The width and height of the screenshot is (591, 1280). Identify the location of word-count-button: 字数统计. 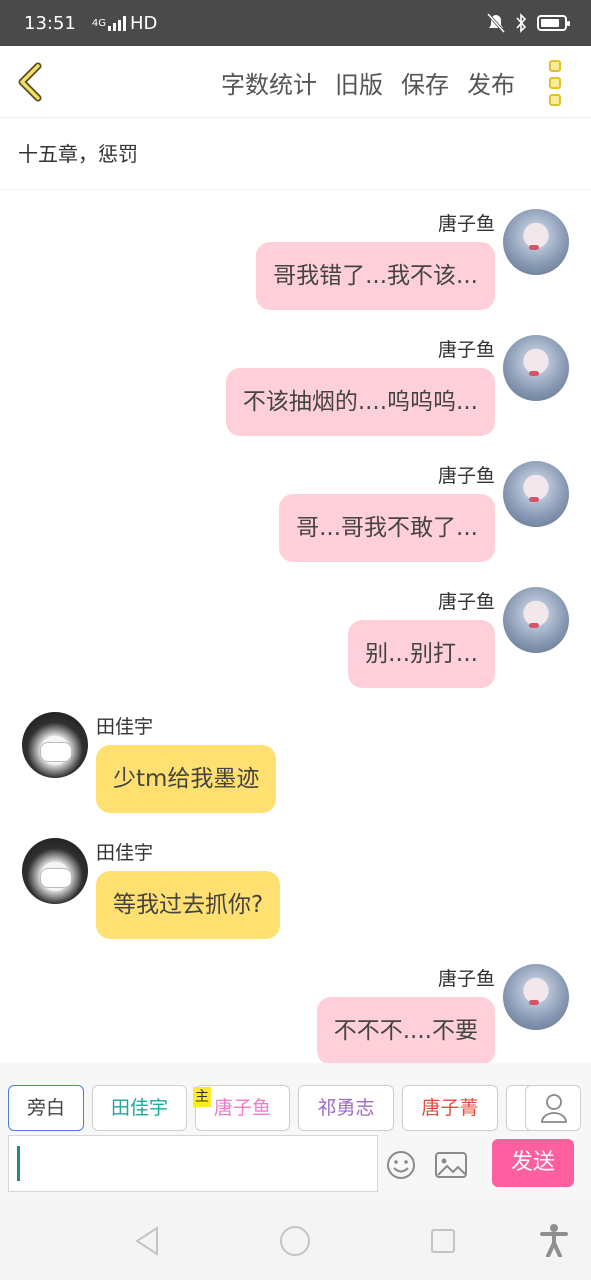
(269, 82).